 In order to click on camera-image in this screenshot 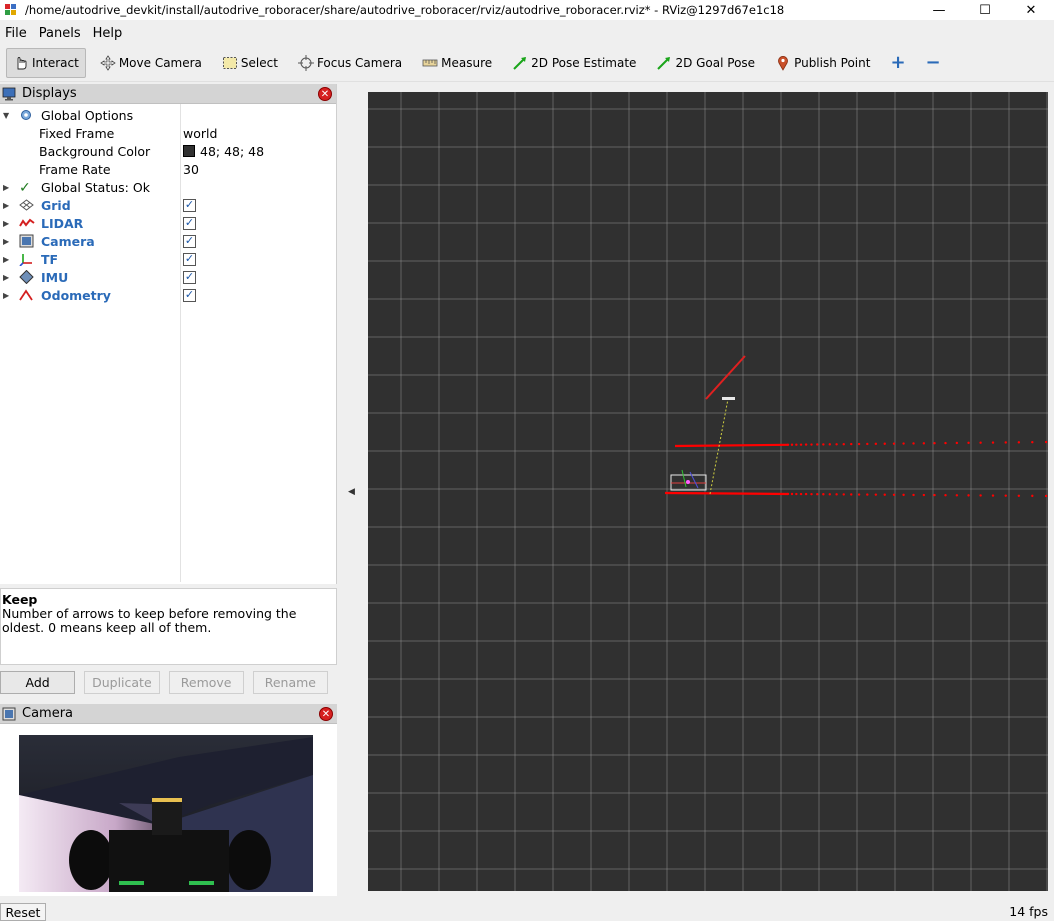, I will do `click(166, 813)`.